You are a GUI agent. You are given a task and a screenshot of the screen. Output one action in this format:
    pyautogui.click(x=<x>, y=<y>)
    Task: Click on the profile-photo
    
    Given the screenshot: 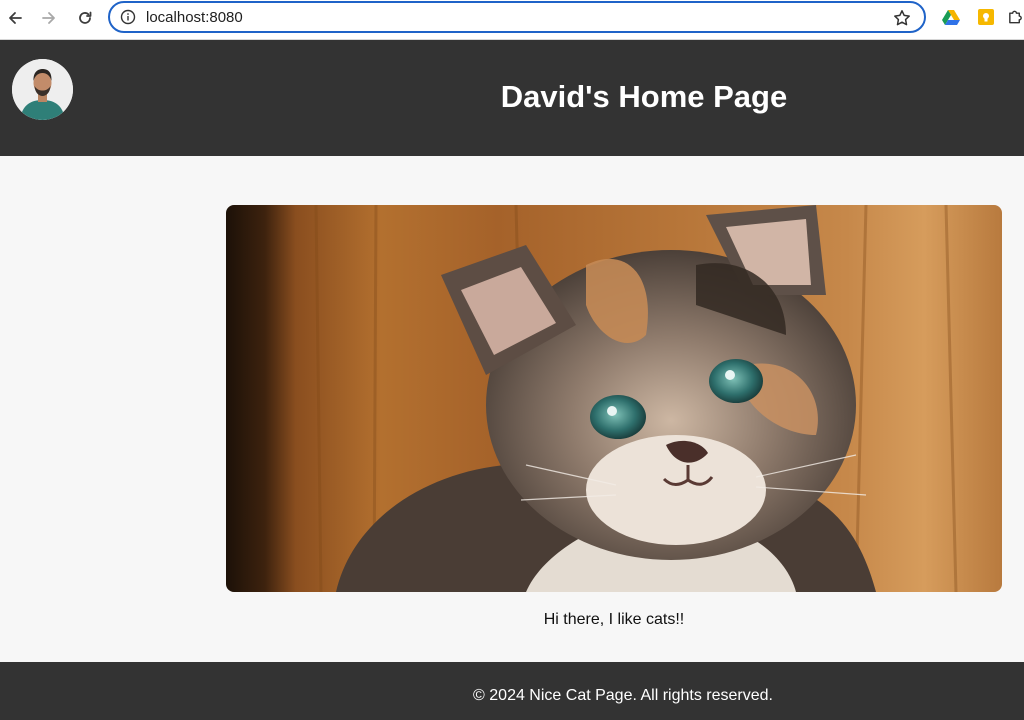 What is the action you would take?
    pyautogui.click(x=42, y=89)
    